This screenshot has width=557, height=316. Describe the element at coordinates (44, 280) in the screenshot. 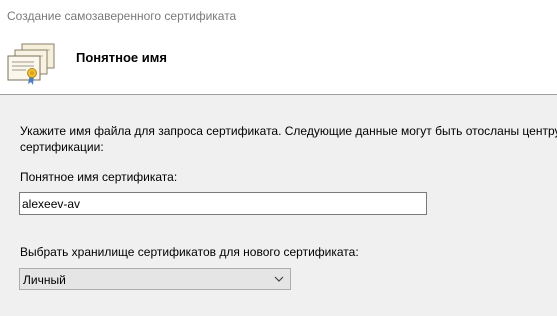

I see `certificate-store-selected-value: Личный` at that location.